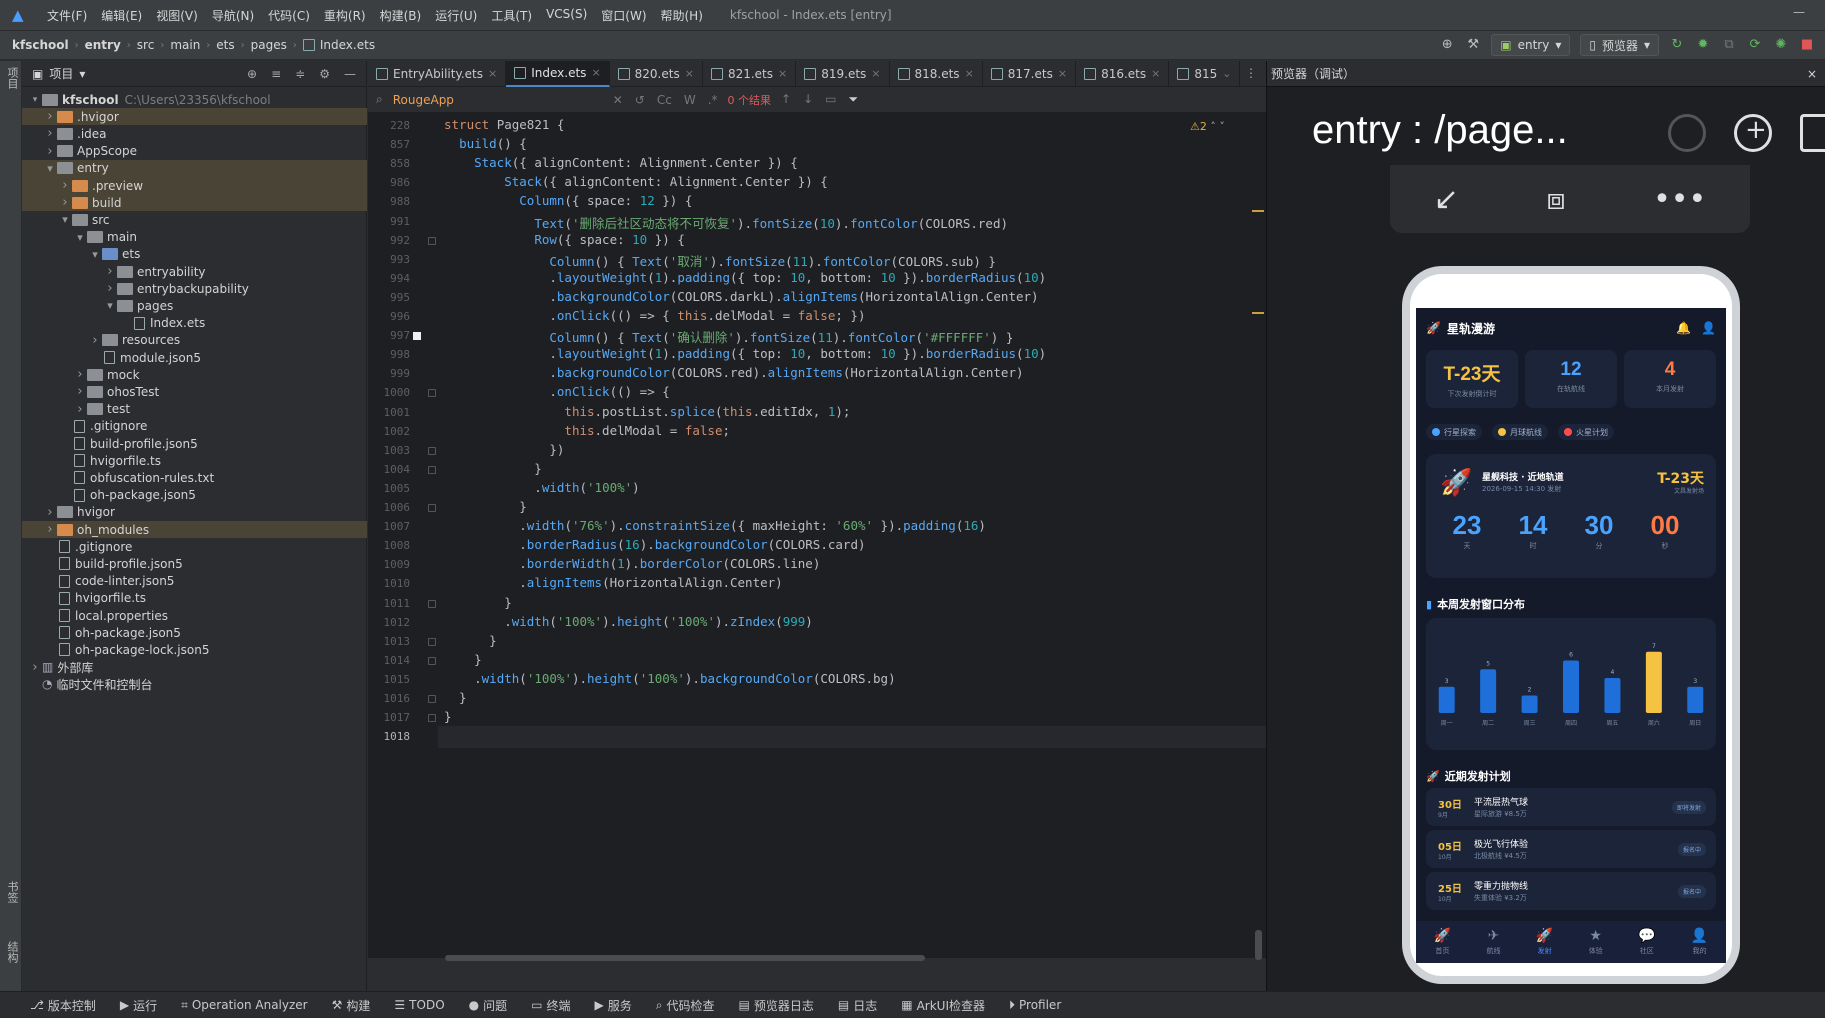 Image resolution: width=1825 pixels, height=1018 pixels. Describe the element at coordinates (194, 323) in the screenshot. I see `tree-item: Index.ets` at that location.